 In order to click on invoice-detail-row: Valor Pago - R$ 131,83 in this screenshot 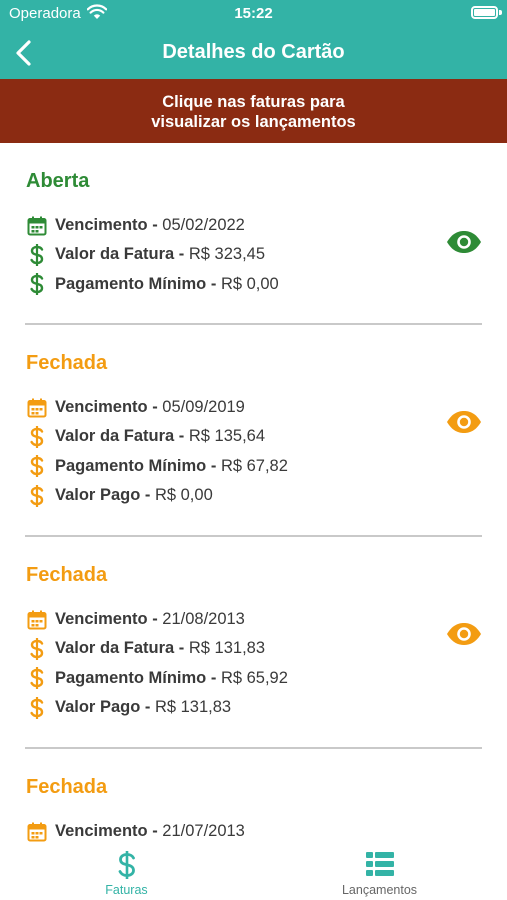, I will do `click(156, 707)`.